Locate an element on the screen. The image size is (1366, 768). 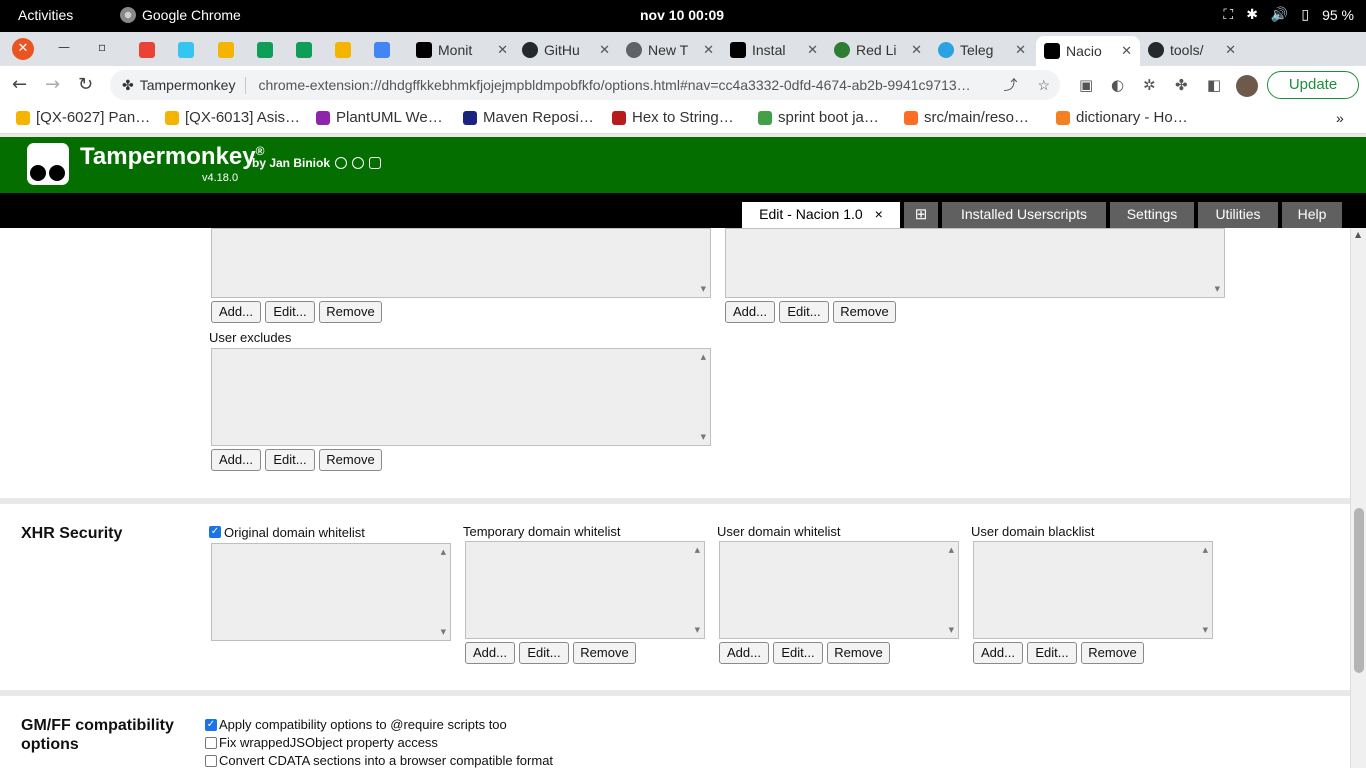
system-tray: ⛶ ✱ 🔊 ▯ 95 % is located at coordinates (1288, 14).